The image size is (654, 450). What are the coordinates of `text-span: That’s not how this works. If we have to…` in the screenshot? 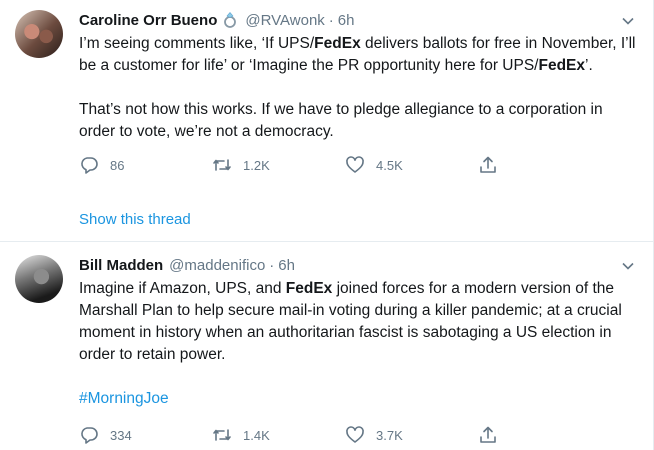 It's located at (341, 120).